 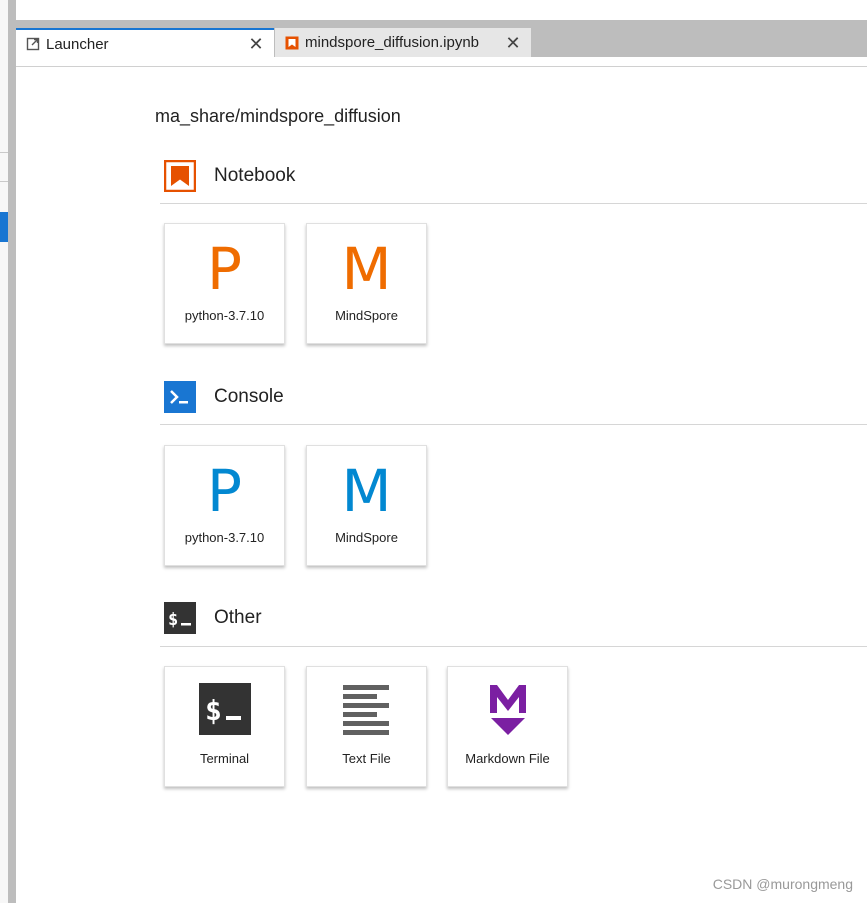 I want to click on markdown-icon, so click(x=508, y=709).